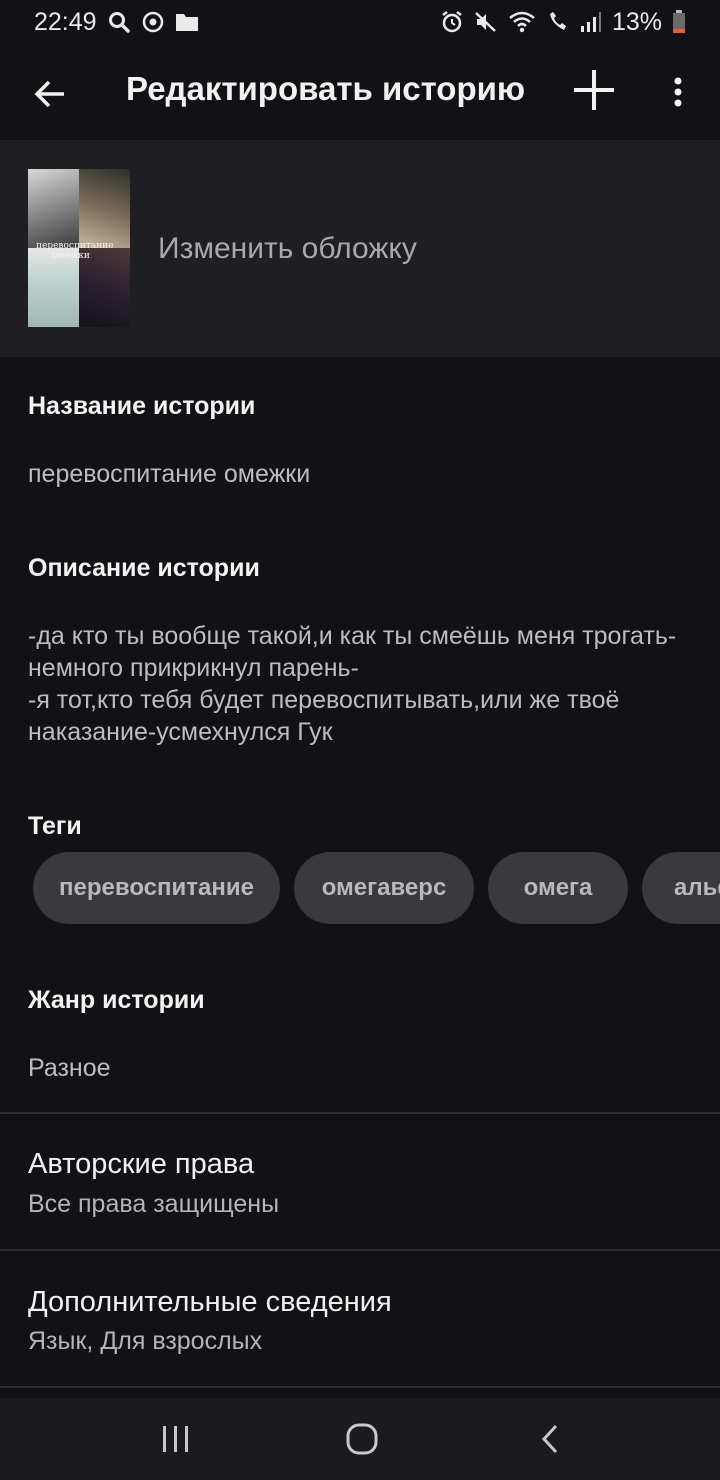 The width and height of the screenshot is (720, 1480). Describe the element at coordinates (591, 22) in the screenshot. I see `signal-icon` at that location.